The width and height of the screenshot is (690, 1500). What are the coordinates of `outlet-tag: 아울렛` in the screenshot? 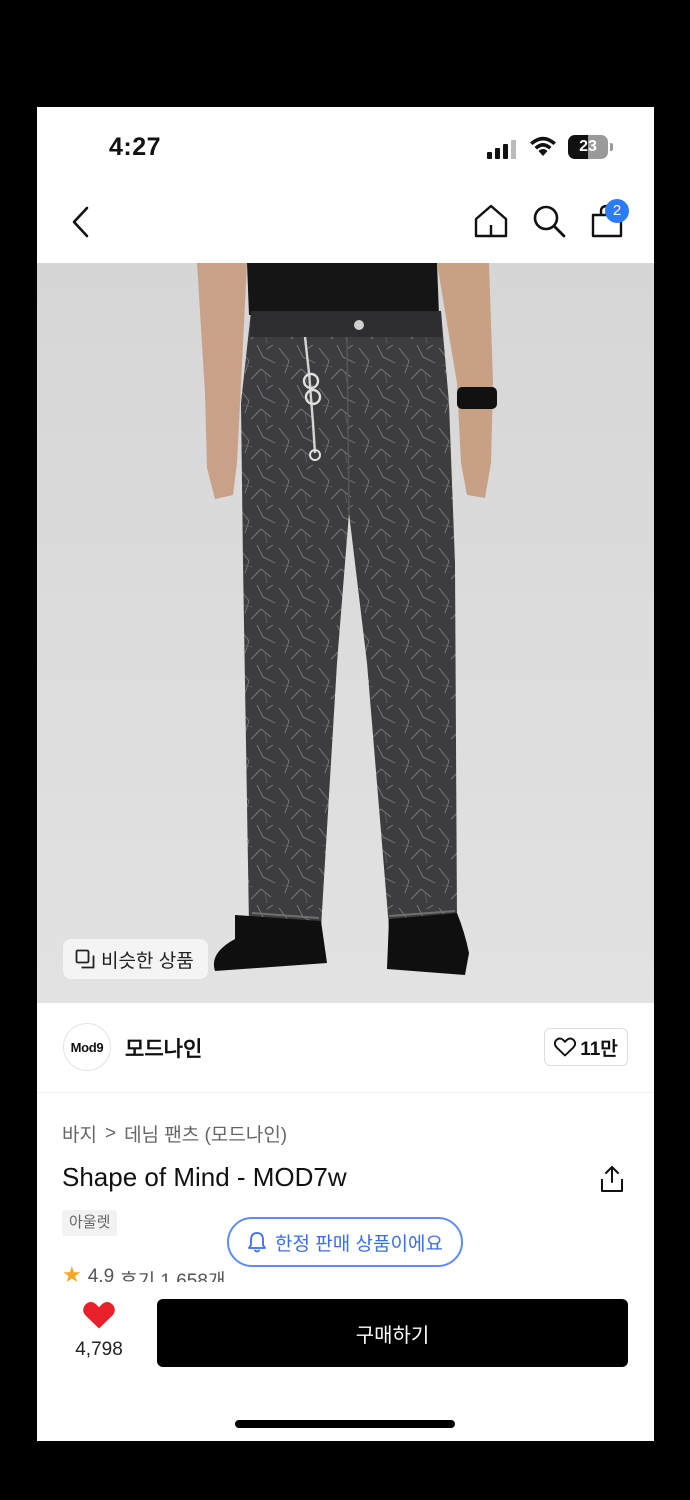 It's located at (90, 1223).